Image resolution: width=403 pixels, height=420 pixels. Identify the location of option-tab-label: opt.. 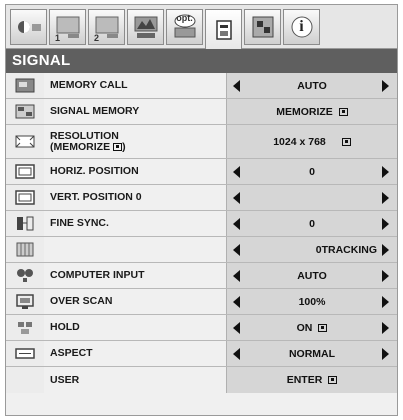
(184, 18).